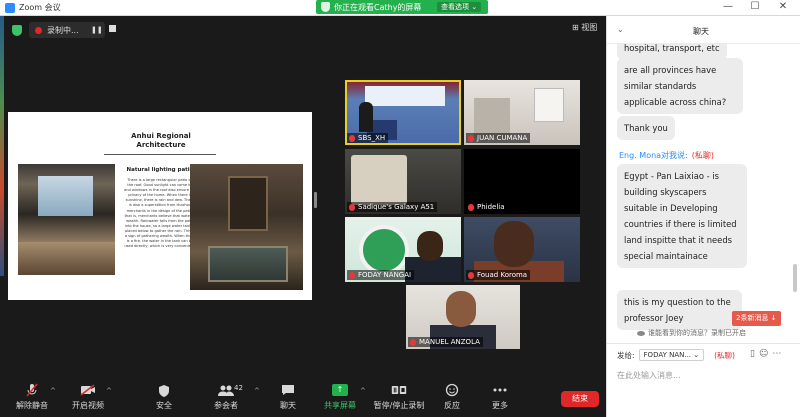 The width and height of the screenshot is (800, 417). Describe the element at coordinates (452, 390) in the screenshot. I see `smiley-plus-icon` at that location.